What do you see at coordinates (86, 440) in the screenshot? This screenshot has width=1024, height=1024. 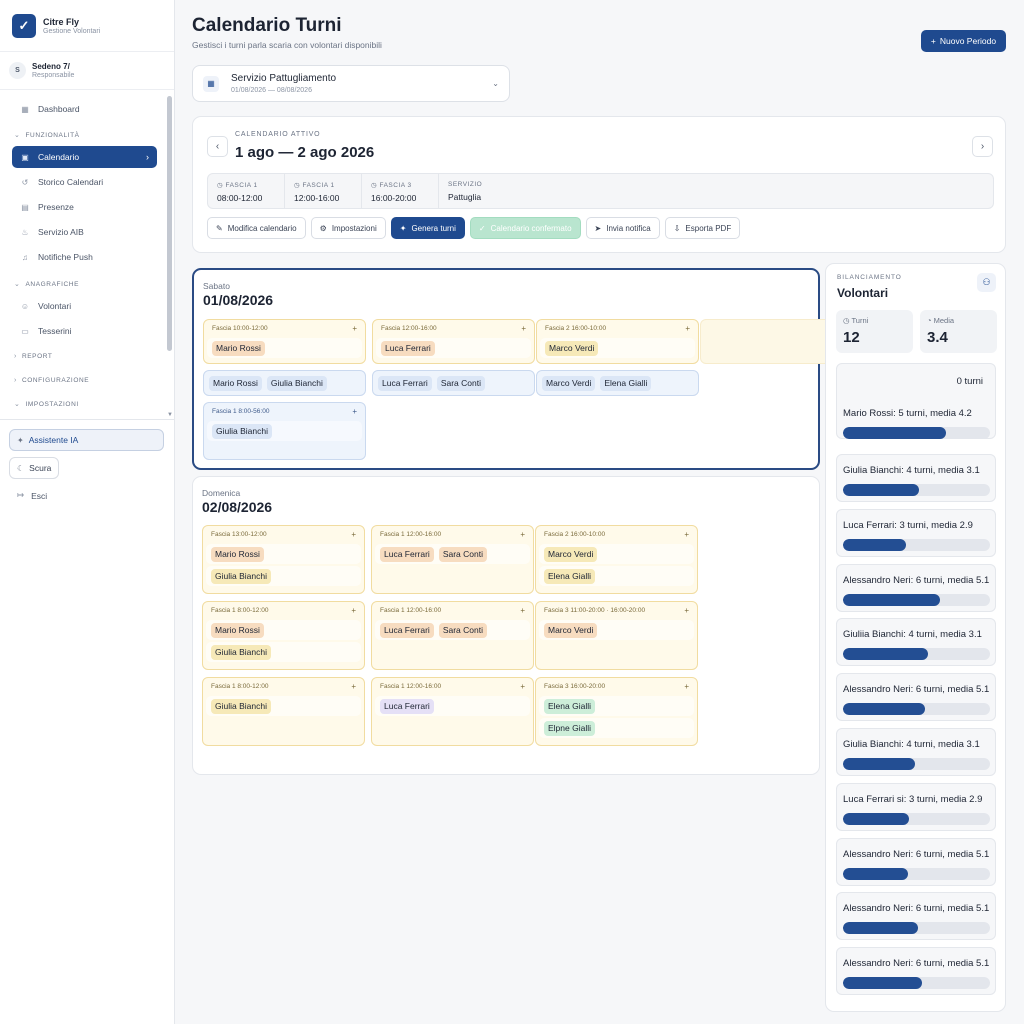 I see `ai-assistant-button: ✦ Assistente IA` at bounding box center [86, 440].